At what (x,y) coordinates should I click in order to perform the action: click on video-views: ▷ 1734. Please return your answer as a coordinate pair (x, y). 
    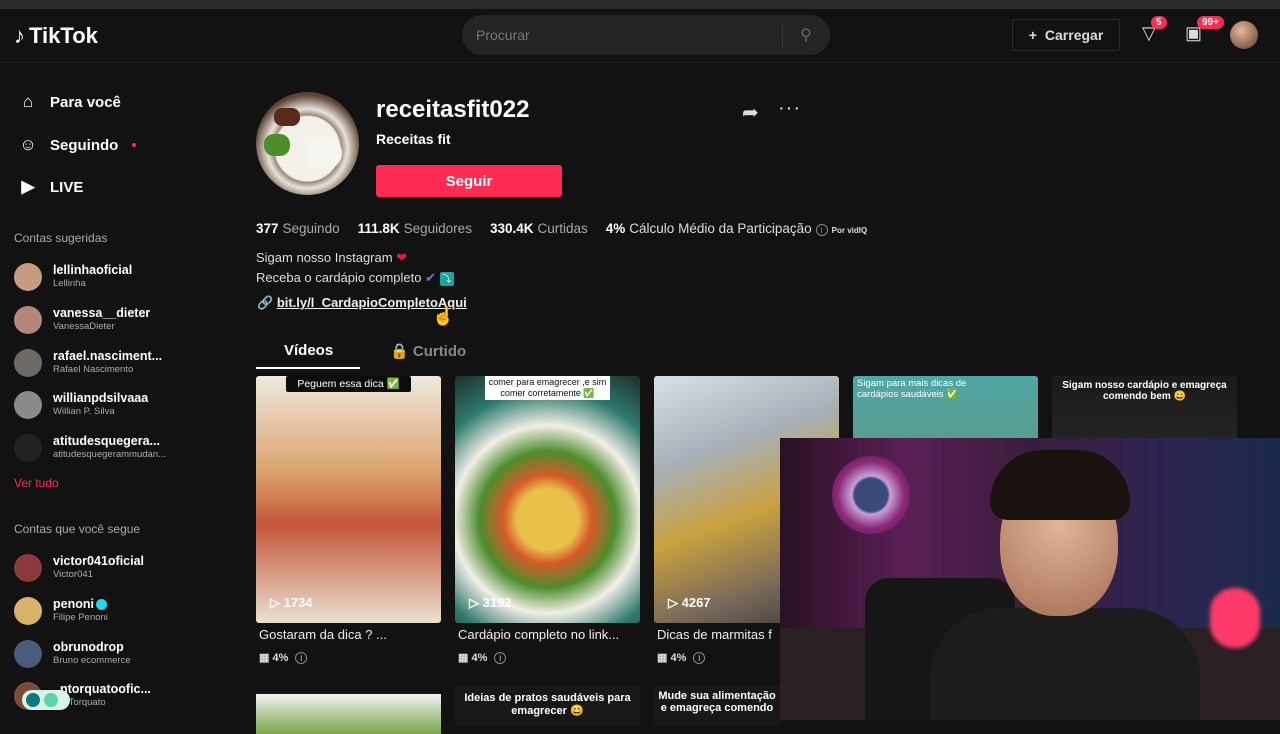
    Looking at the image, I should click on (291, 602).